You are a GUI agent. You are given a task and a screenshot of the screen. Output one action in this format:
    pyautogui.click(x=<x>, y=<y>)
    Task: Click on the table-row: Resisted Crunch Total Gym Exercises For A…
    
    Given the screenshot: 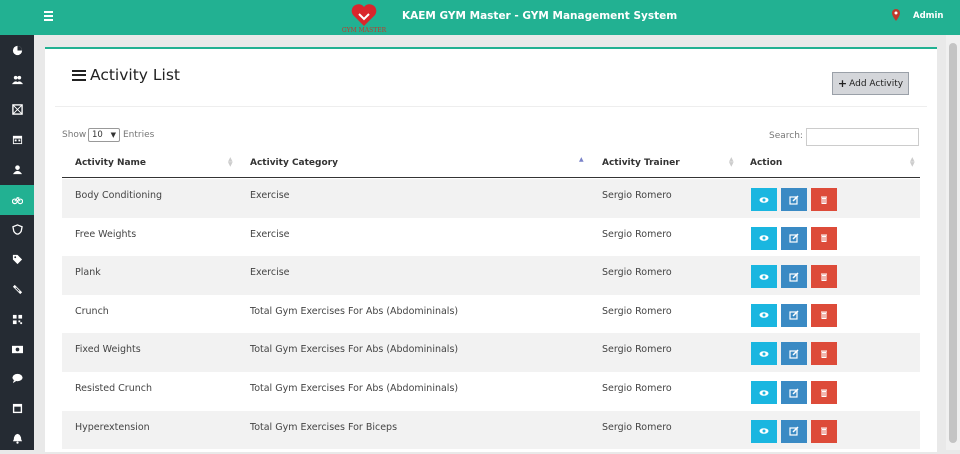 What is the action you would take?
    pyautogui.click(x=491, y=391)
    